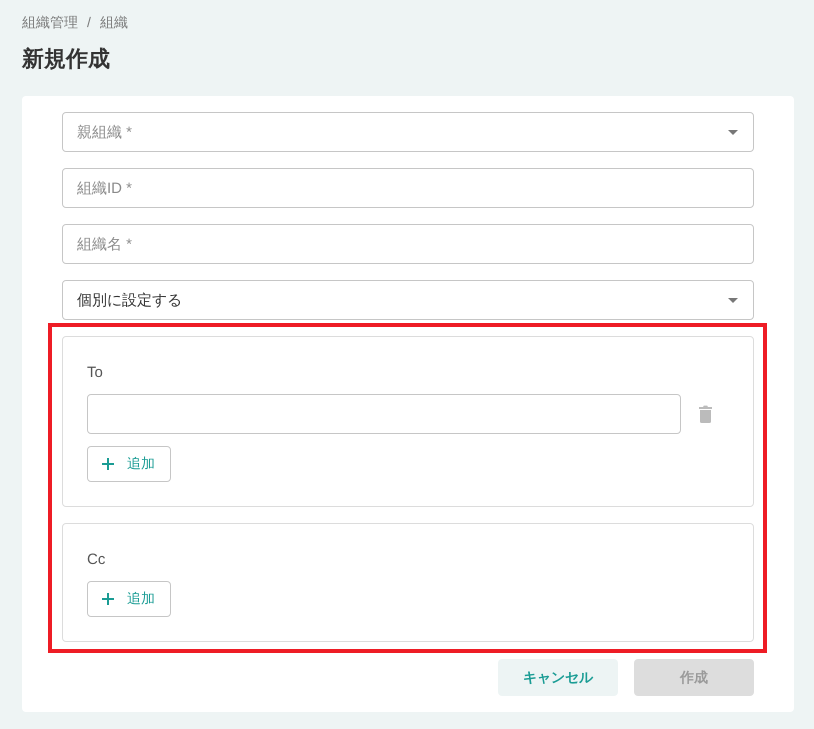 This screenshot has height=729, width=814. Describe the element at coordinates (408, 132) in the screenshot. I see `dropdown-field: 親組織 *` at that location.